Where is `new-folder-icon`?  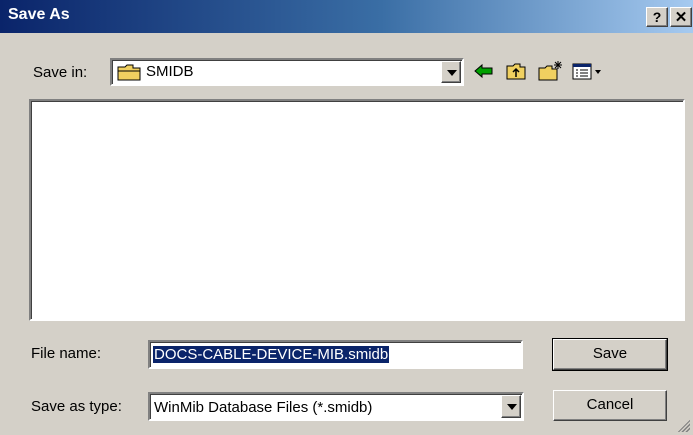
new-folder-icon is located at coordinates (550, 71).